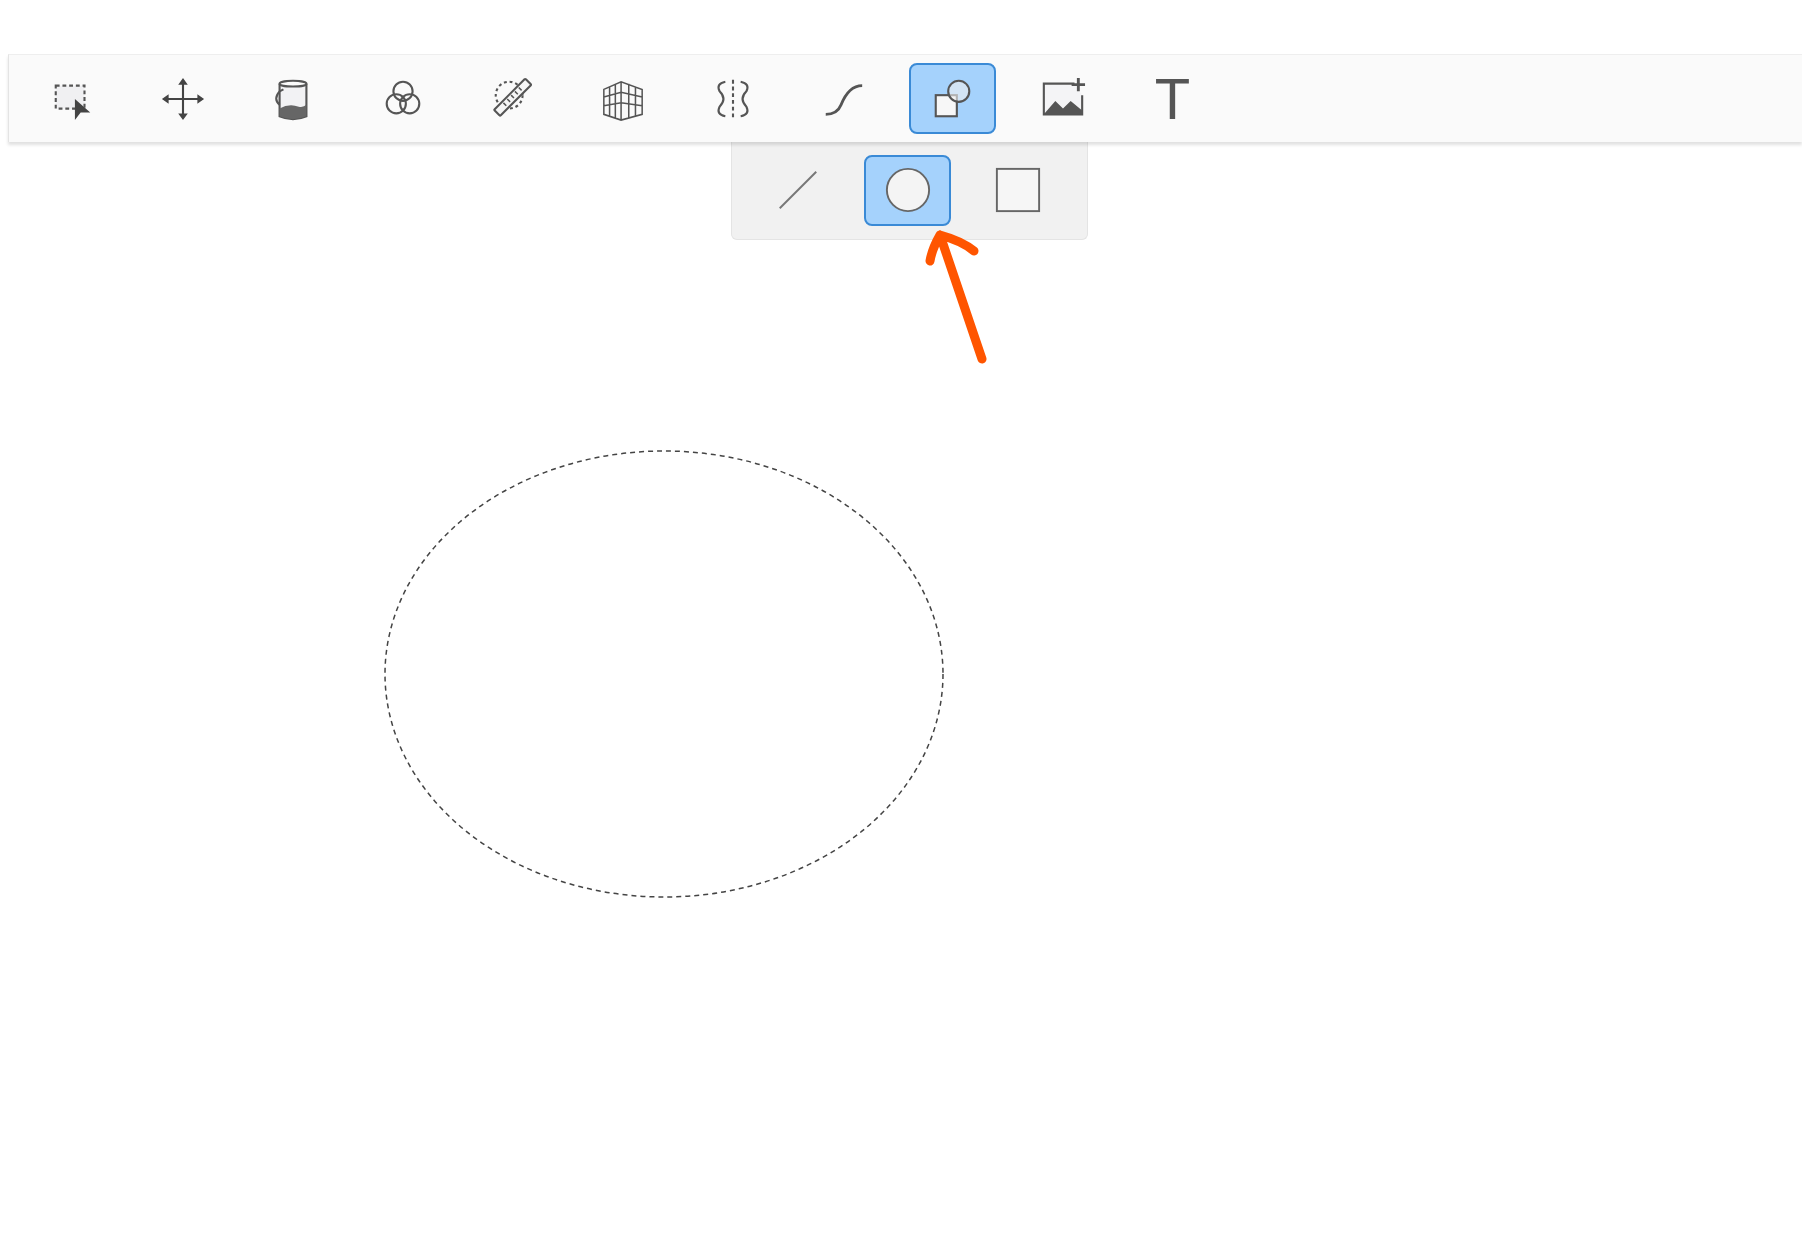 Image resolution: width=1802 pixels, height=1251 pixels. I want to click on circle-icon, so click(907, 190).